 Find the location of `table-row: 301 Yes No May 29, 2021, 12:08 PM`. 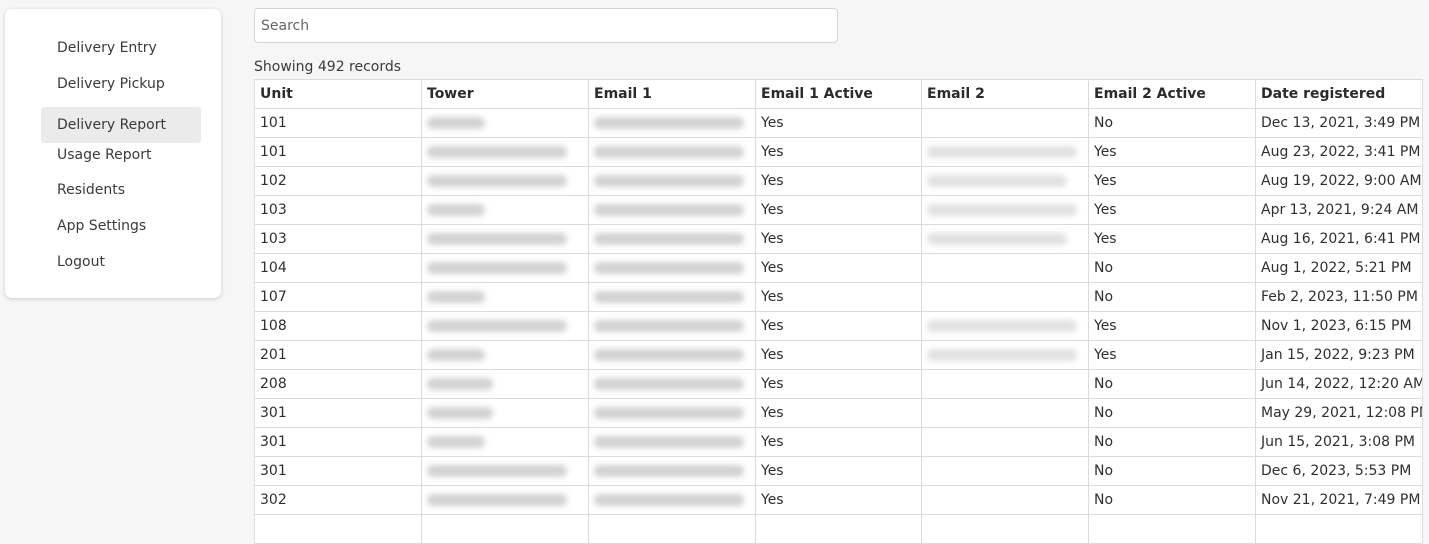

table-row: 301 Yes No May 29, 2021, 12:08 PM is located at coordinates (838, 413).